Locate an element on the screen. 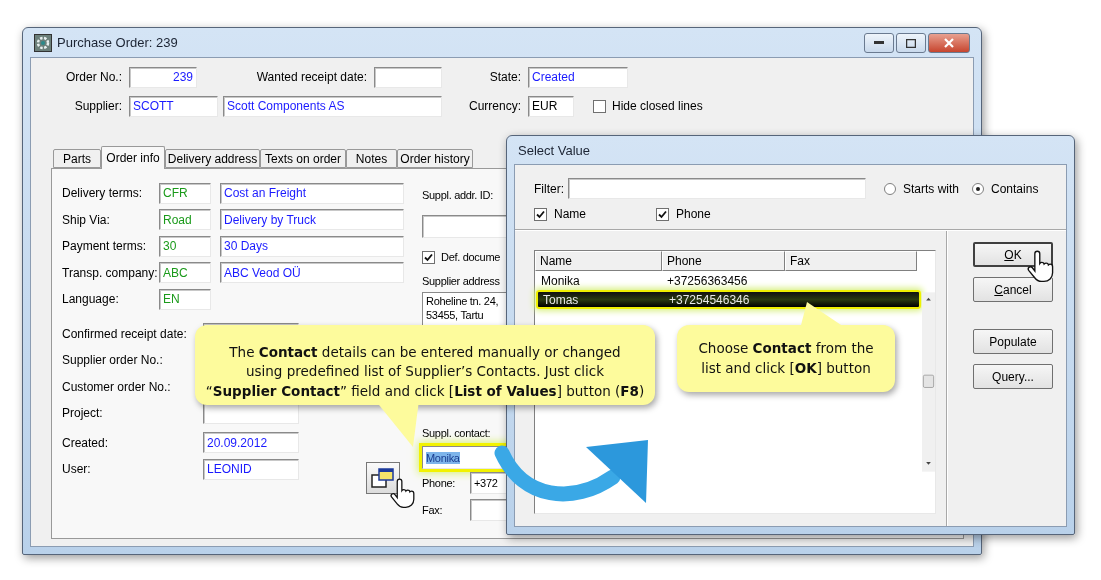  table-cell-text: +37256363456 is located at coordinates (707, 281).